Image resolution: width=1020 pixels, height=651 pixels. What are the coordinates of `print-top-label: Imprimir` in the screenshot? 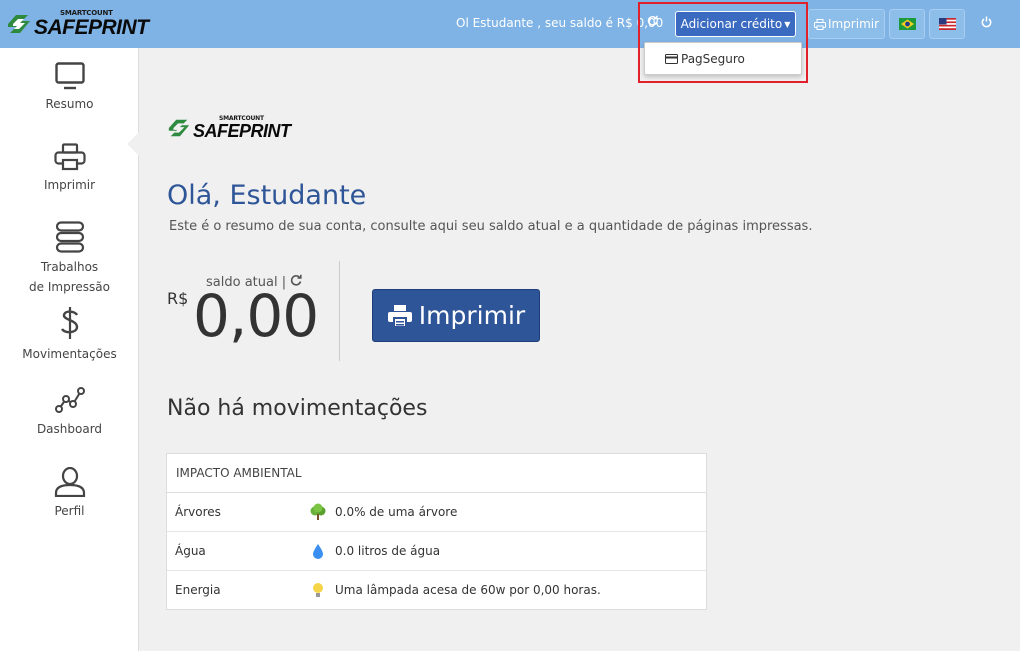 It's located at (853, 24).